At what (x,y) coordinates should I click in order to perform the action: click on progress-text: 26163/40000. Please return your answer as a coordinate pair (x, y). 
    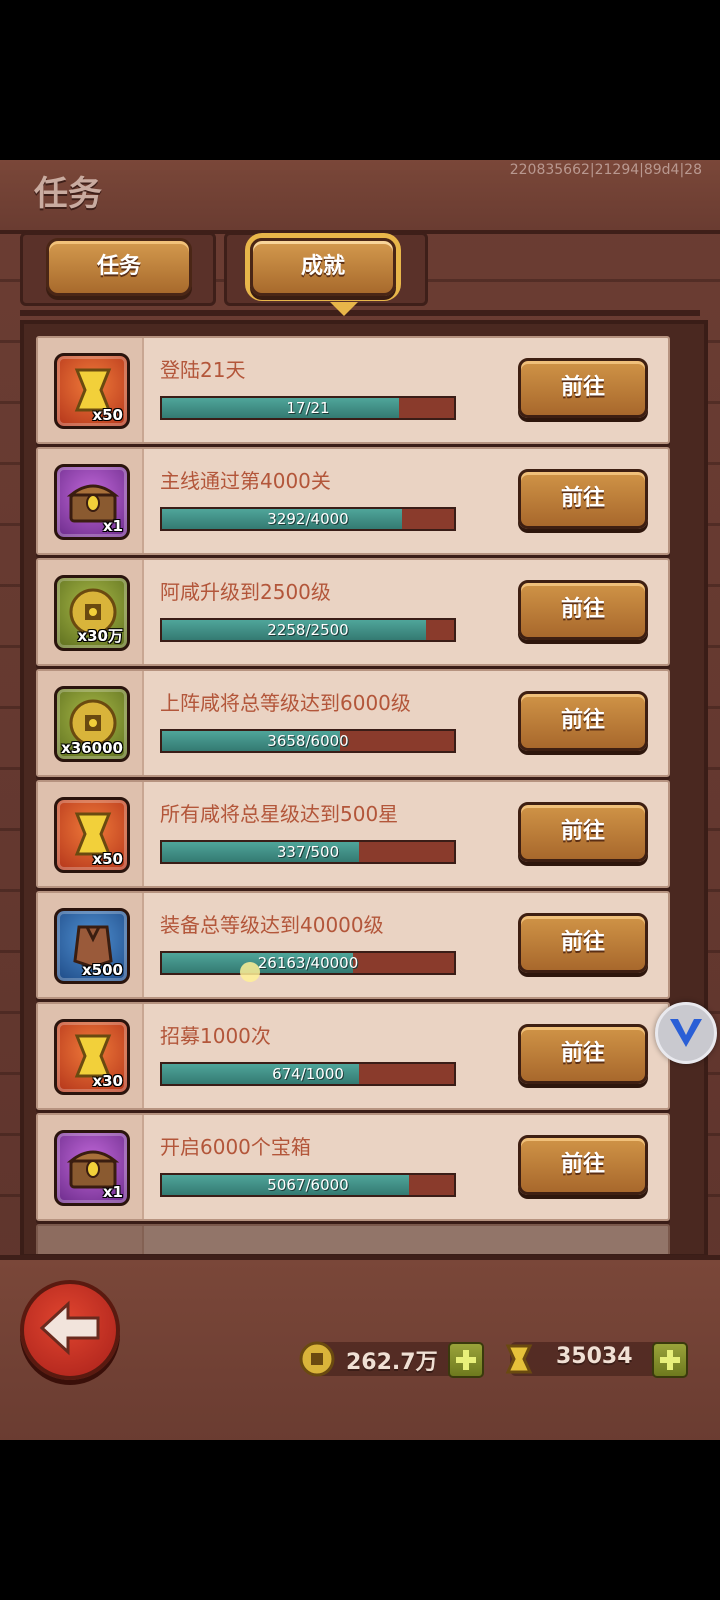
    Looking at the image, I should click on (308, 963).